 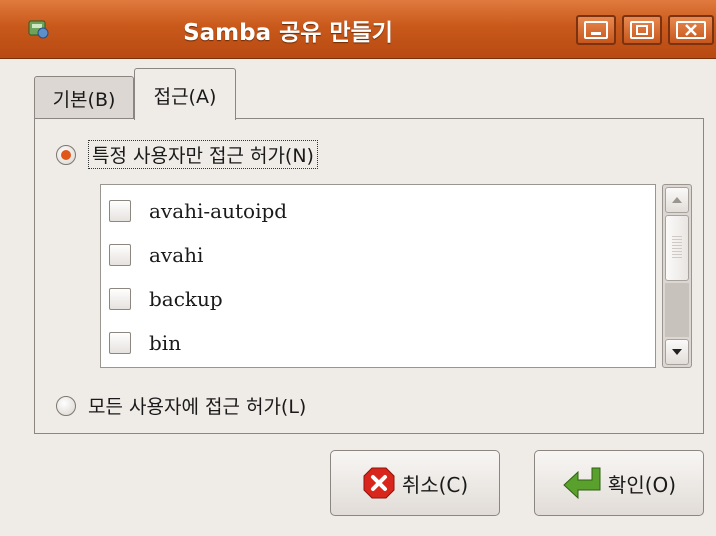 What do you see at coordinates (145, 343) in the screenshot?
I see `list-item: bin` at bounding box center [145, 343].